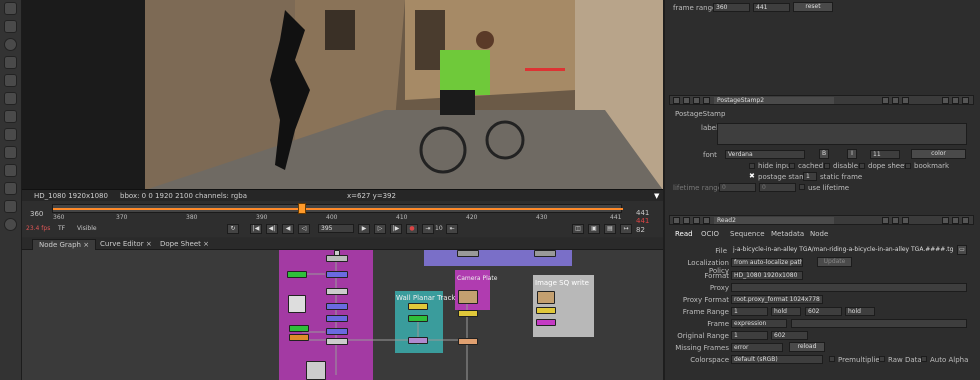 The width and height of the screenshot is (980, 380). What do you see at coordinates (412, 229) in the screenshot?
I see `record-icon: ●` at bounding box center [412, 229].